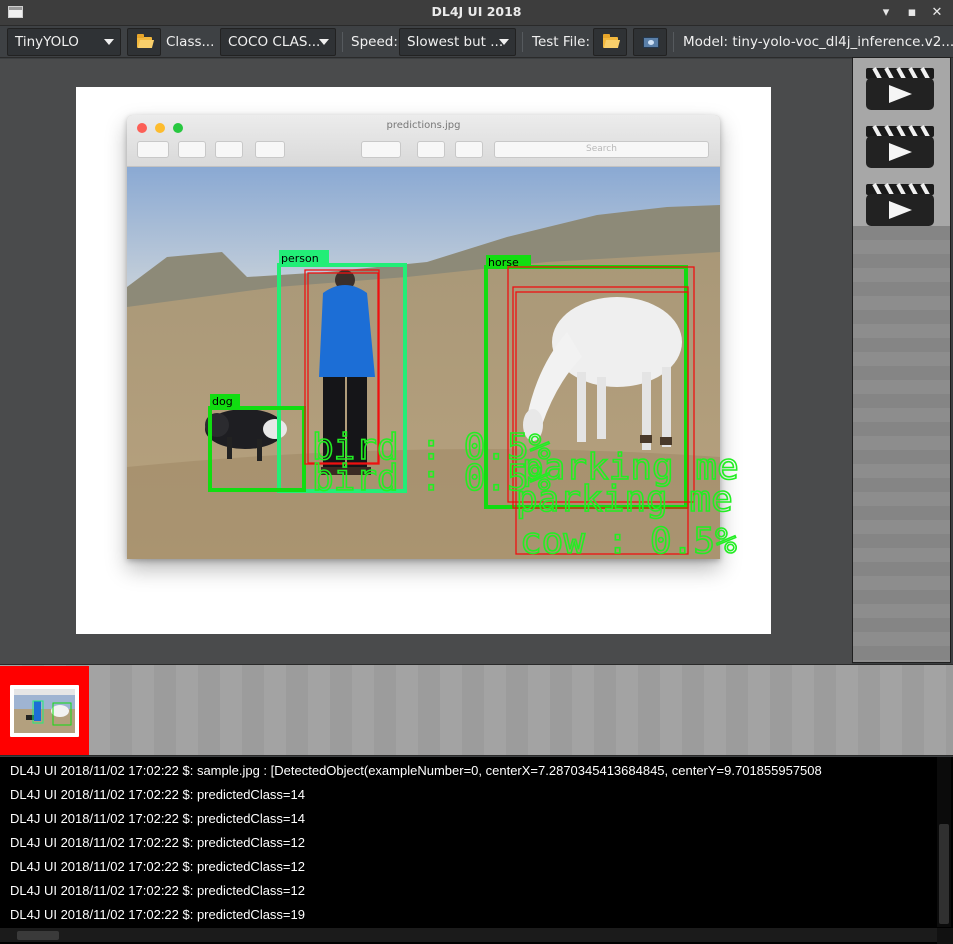  I want to click on speed-label: Speed:, so click(374, 42).